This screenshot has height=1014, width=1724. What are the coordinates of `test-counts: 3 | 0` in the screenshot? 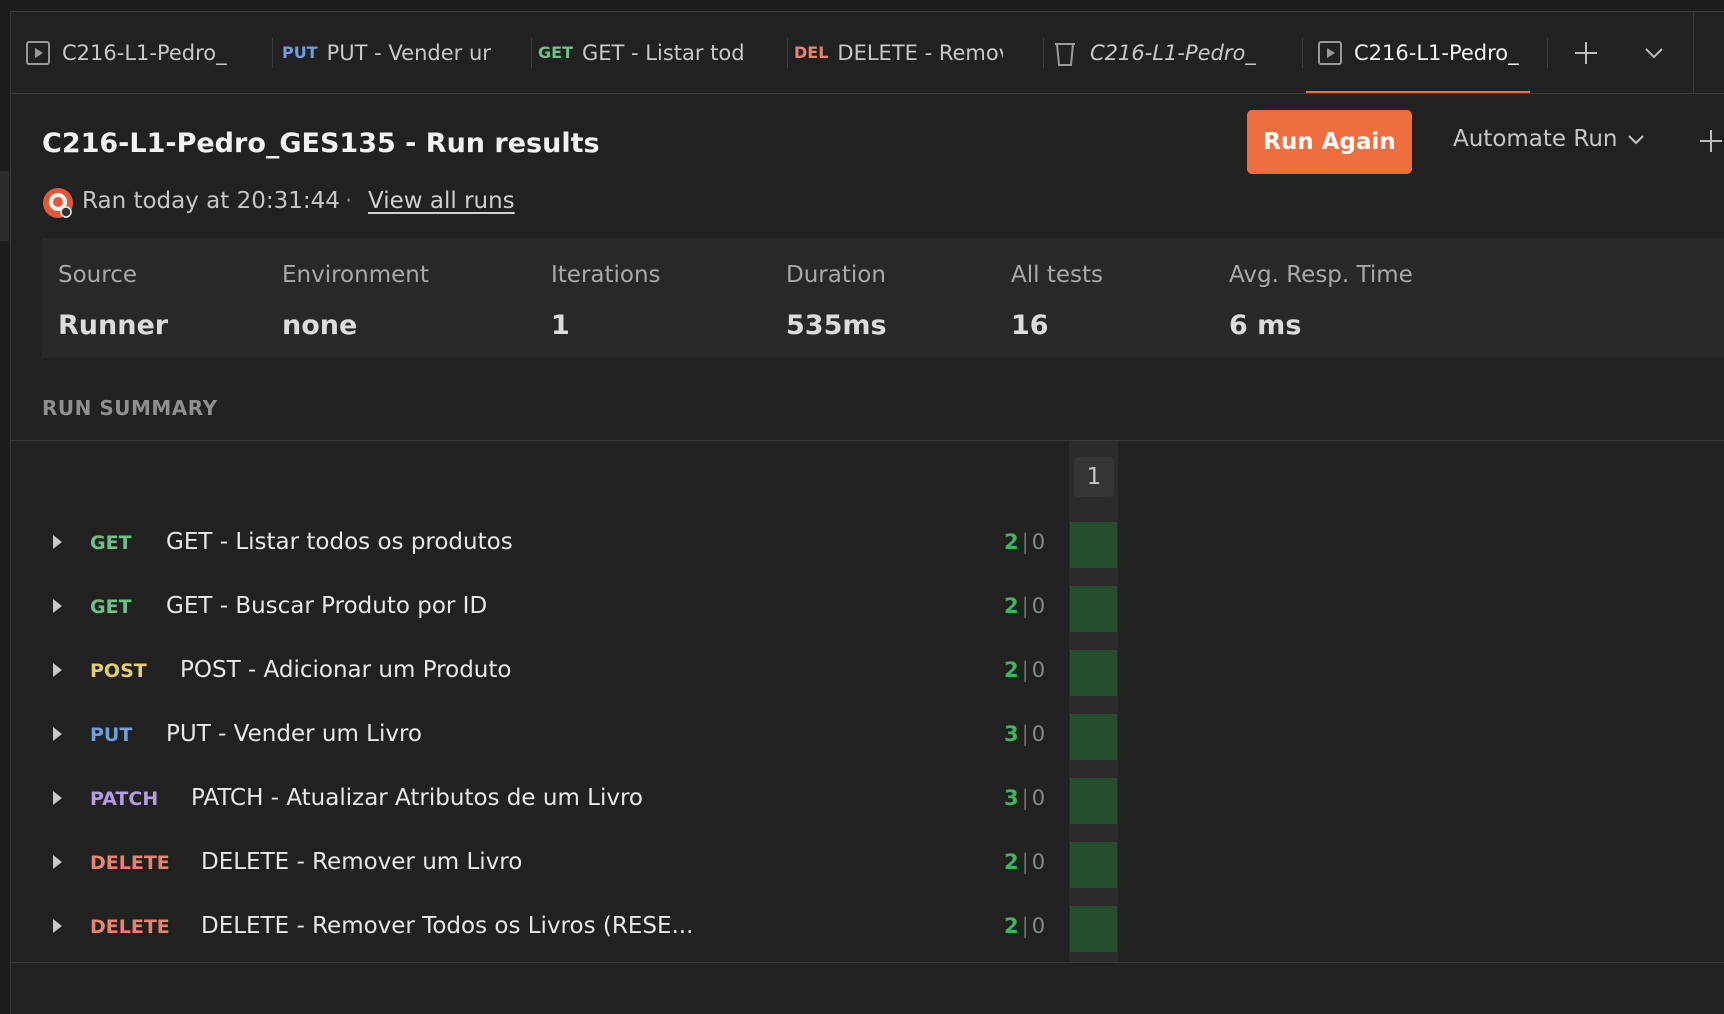 It's located at (1024, 734).